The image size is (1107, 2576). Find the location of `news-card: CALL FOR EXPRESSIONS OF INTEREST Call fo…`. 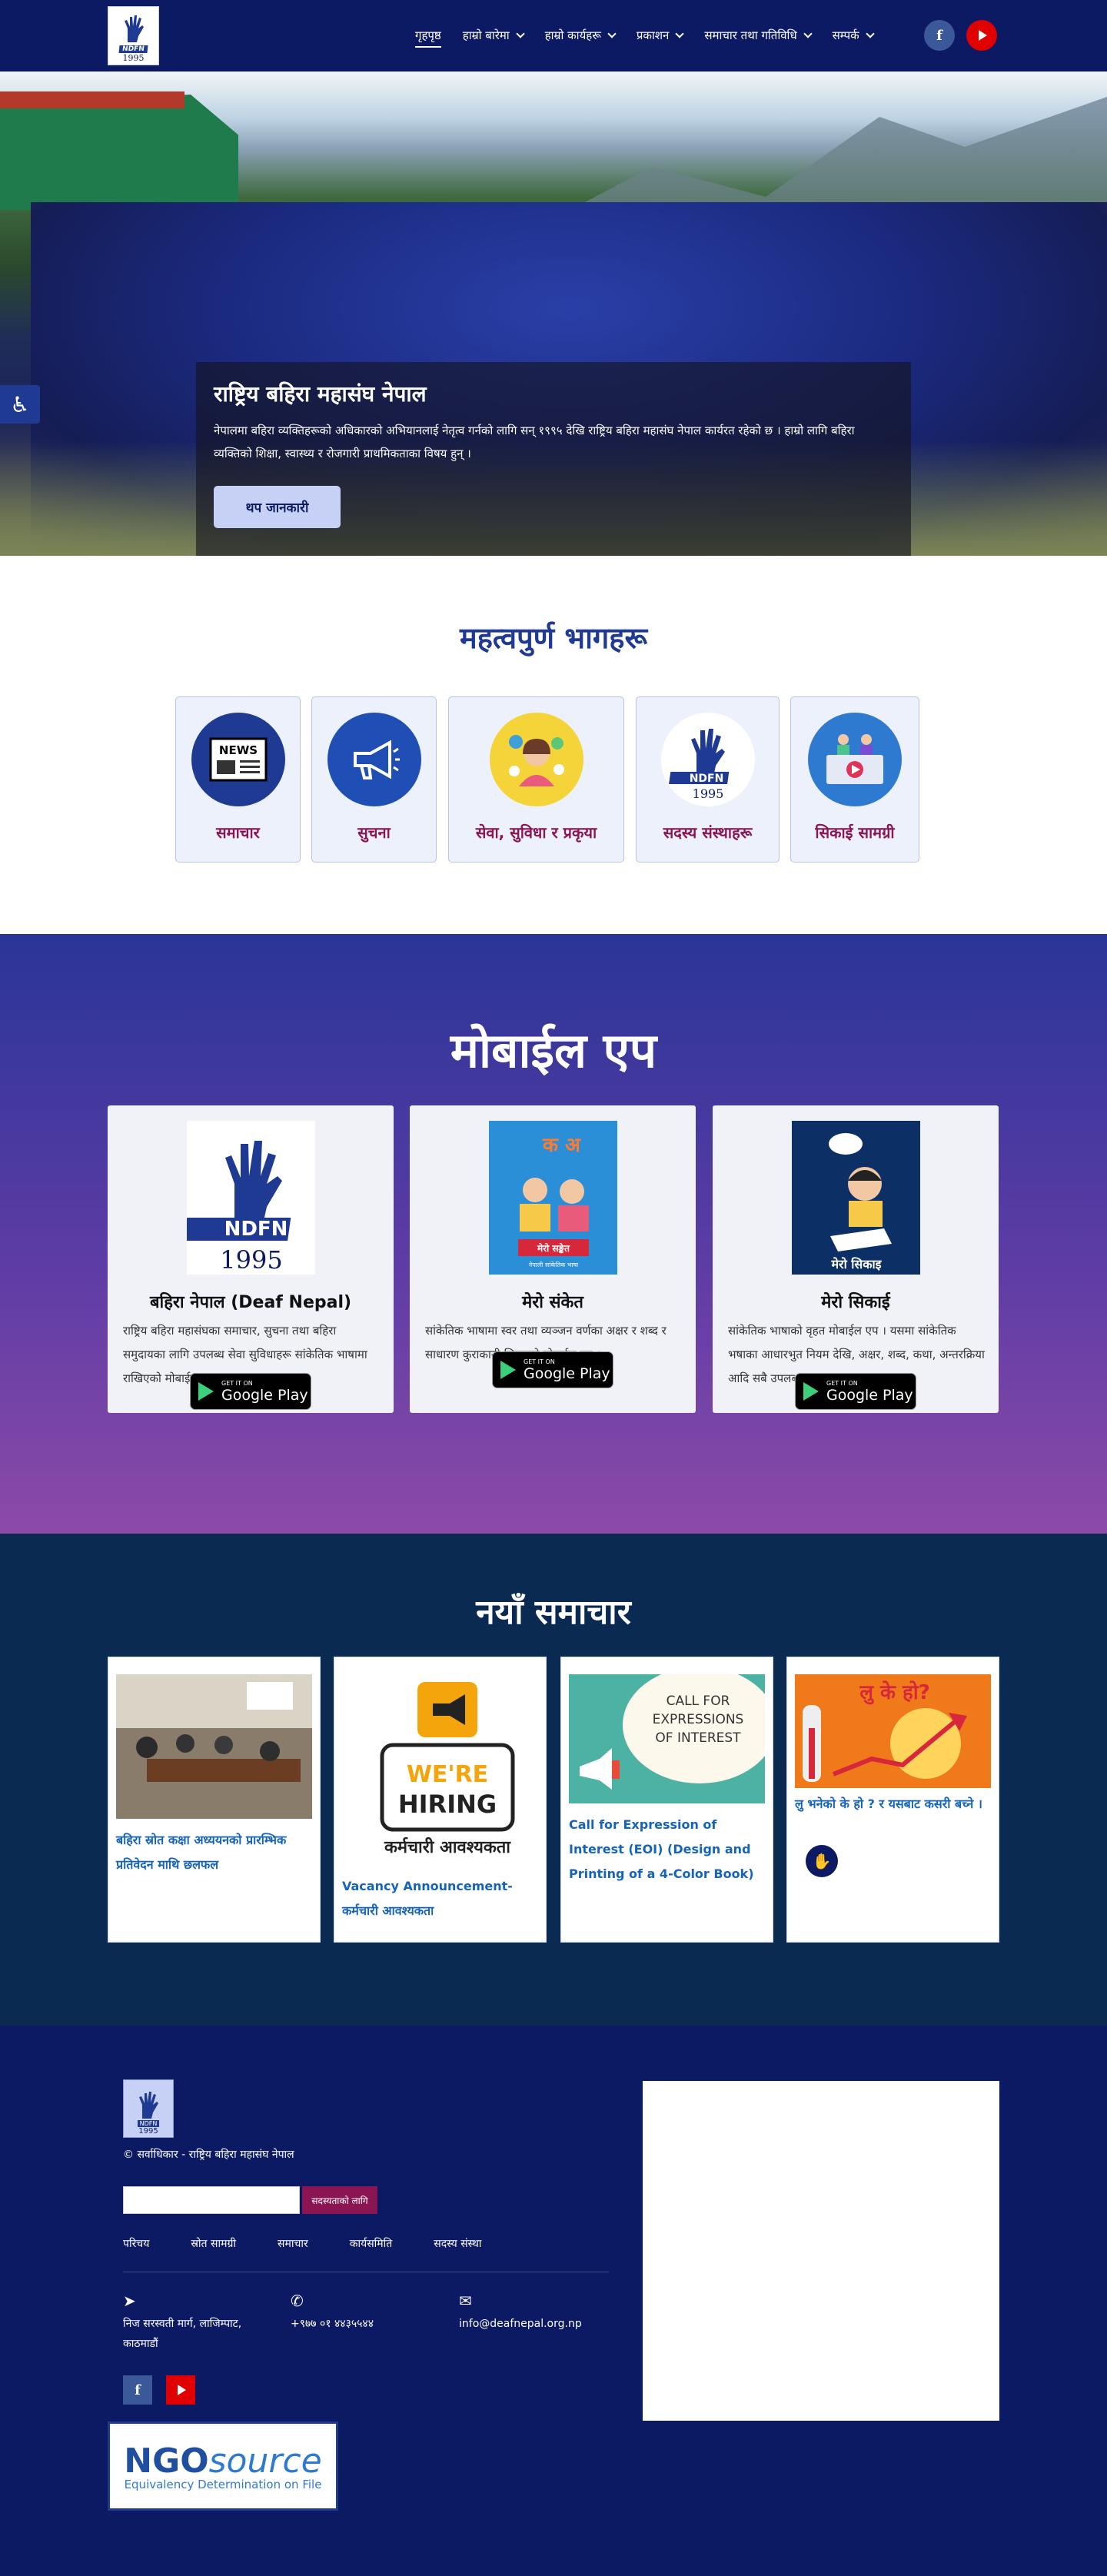

news-card: CALL FOR EXPRESSIONS OF INTEREST Call fo… is located at coordinates (666, 1800).